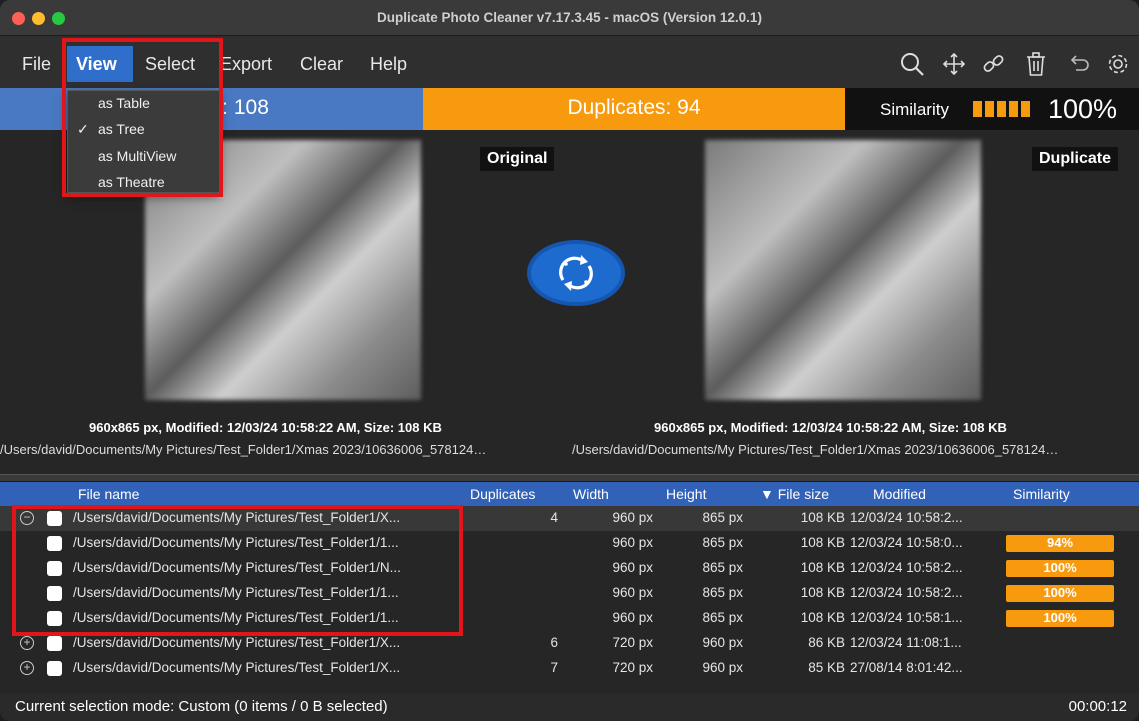 The height and width of the screenshot is (721, 1139). I want to click on col-height: Height, so click(686, 494).